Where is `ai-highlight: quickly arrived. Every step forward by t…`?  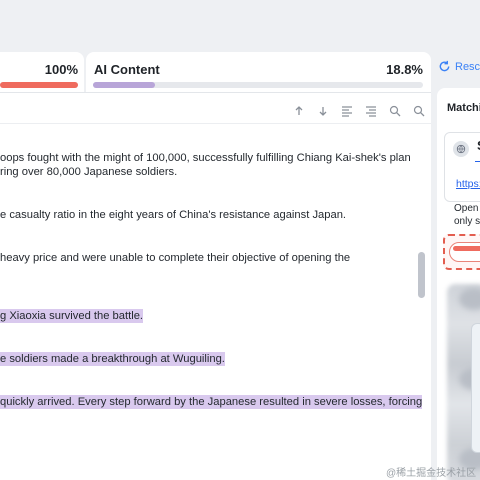 ai-highlight: quickly arrived. Every step forward by t… is located at coordinates (211, 402).